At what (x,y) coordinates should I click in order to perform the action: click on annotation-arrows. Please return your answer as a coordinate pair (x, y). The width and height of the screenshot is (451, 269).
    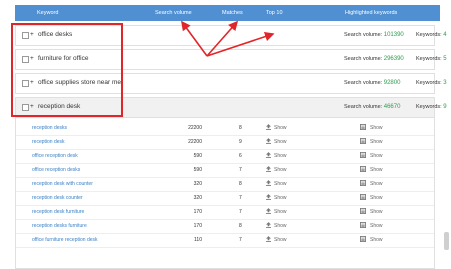
    Looking at the image, I should click on (228, 38).